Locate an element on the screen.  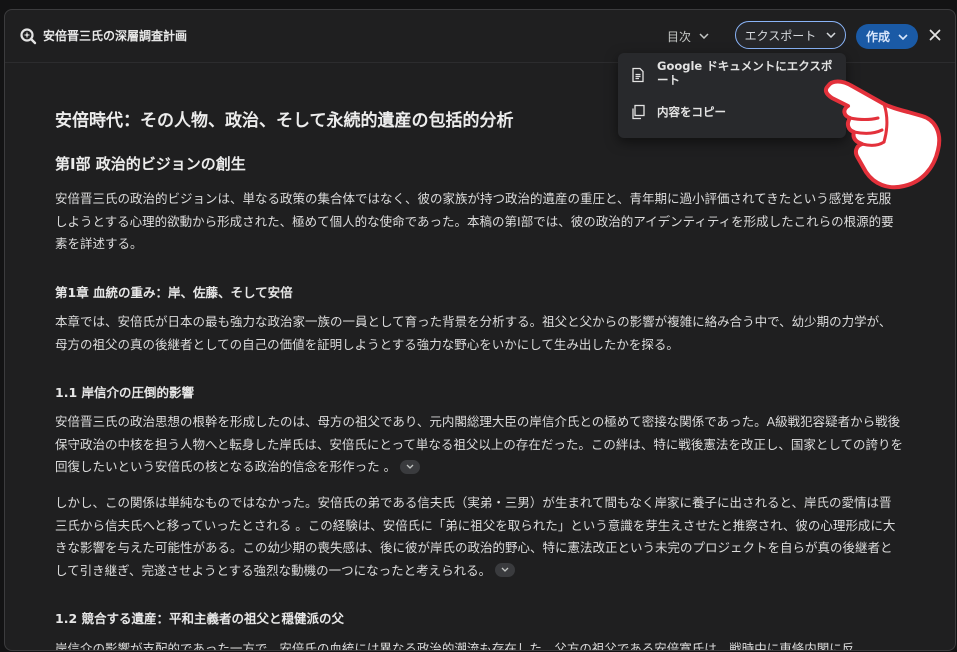
menu-item-label: 内容をコピー is located at coordinates (691, 112).